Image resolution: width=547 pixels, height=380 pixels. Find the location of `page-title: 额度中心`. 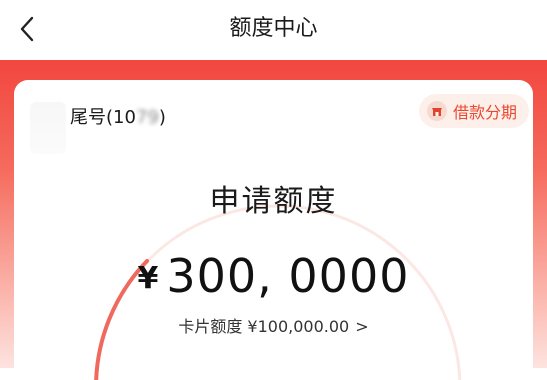

page-title: 额度中心 is located at coordinates (273, 28).